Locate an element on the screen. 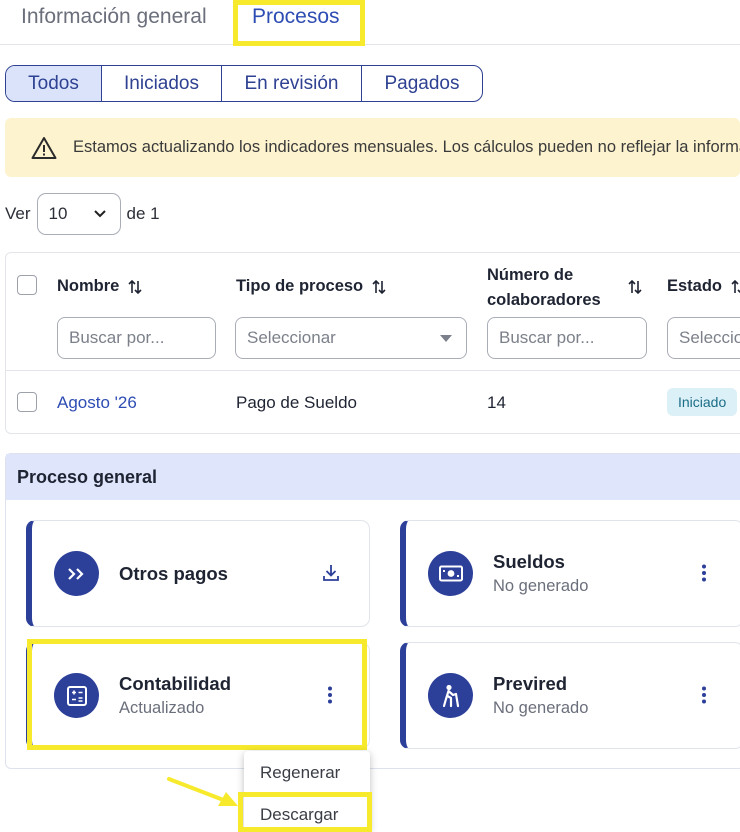  filter-pagados: Pagados is located at coordinates (422, 83).